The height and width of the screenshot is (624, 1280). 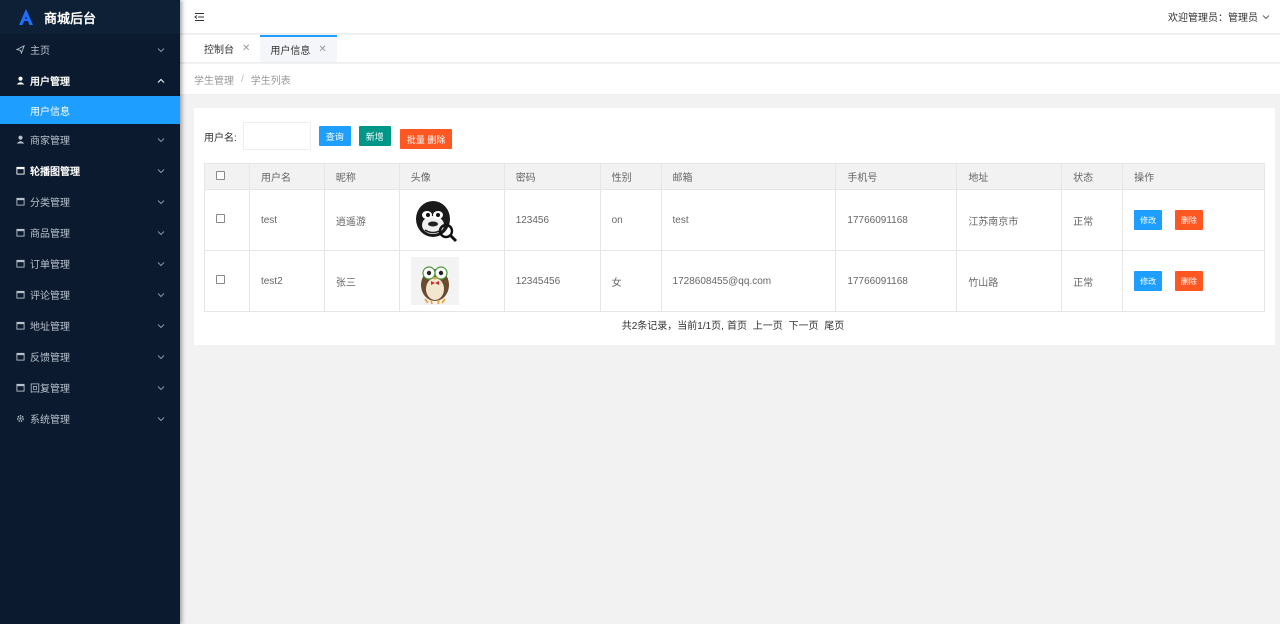 What do you see at coordinates (90, 17) in the screenshot?
I see `logo: 商城后台` at bounding box center [90, 17].